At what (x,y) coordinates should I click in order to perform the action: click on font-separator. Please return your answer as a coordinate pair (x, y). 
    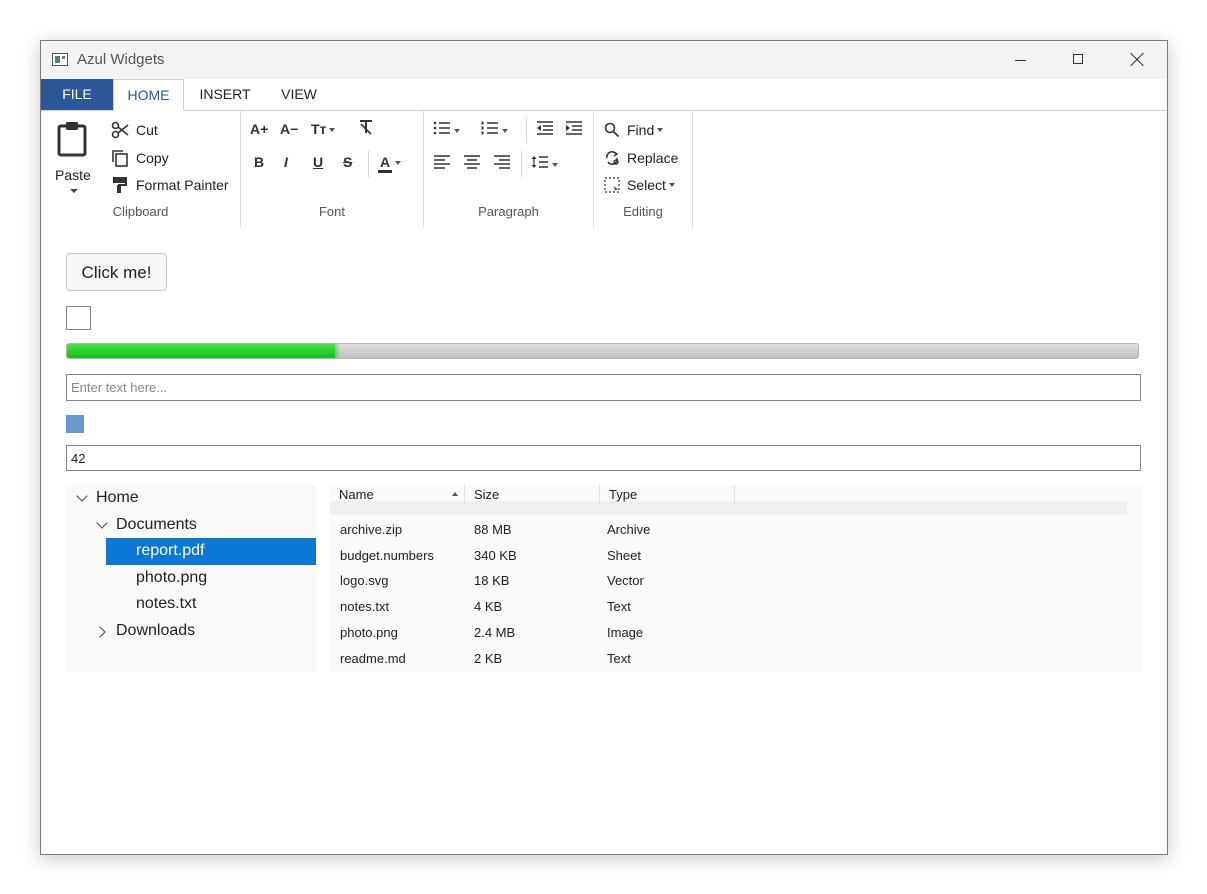
    Looking at the image, I should click on (368, 164).